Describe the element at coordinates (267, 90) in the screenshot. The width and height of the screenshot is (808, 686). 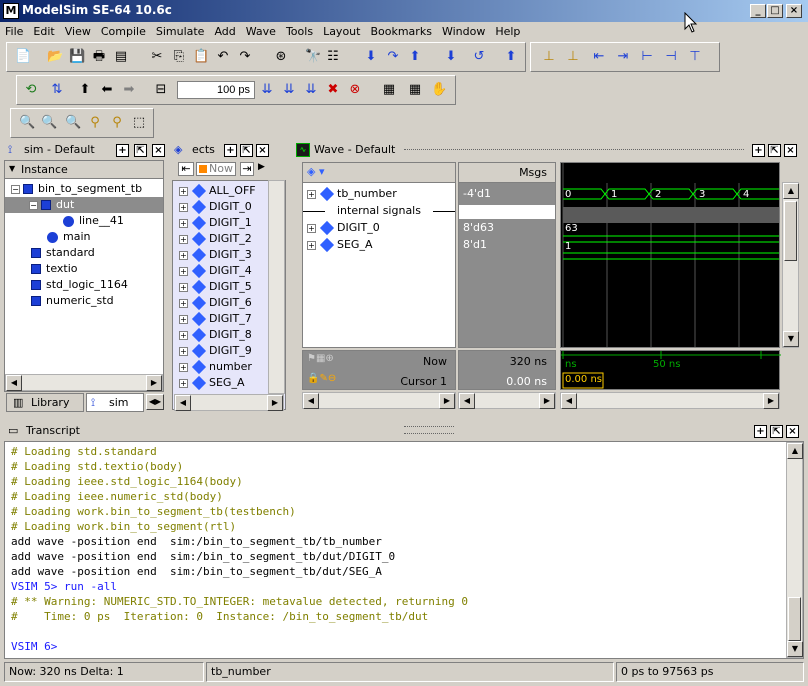
I see `run-step-icon: ⇊` at that location.